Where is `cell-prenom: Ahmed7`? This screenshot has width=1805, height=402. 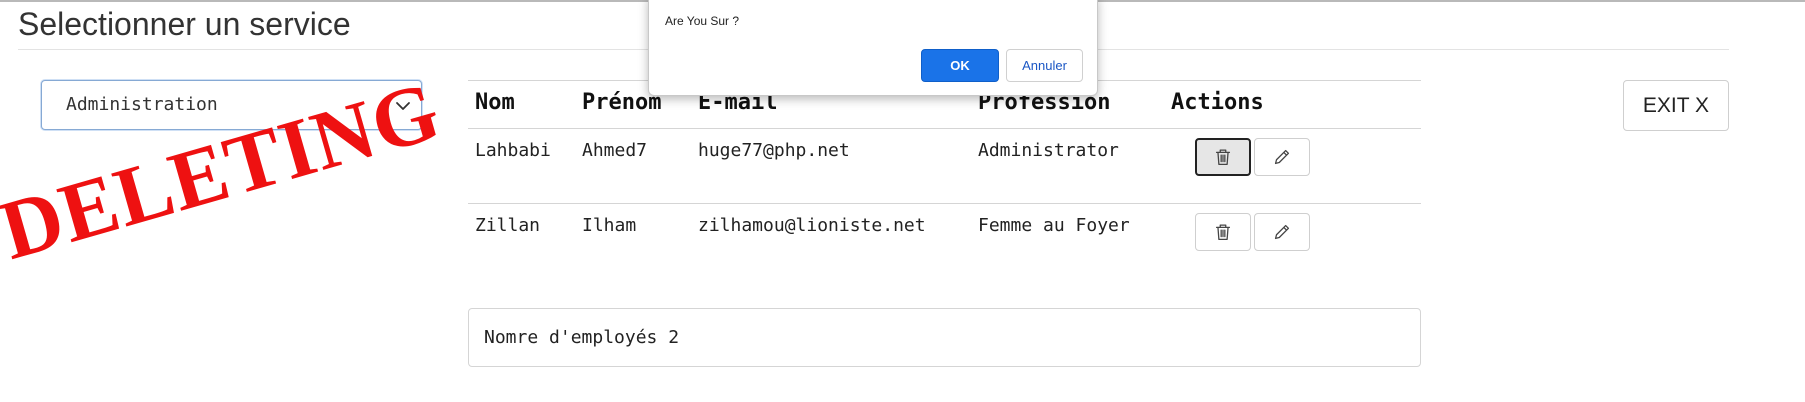
cell-prenom: Ahmed7 is located at coordinates (615, 150).